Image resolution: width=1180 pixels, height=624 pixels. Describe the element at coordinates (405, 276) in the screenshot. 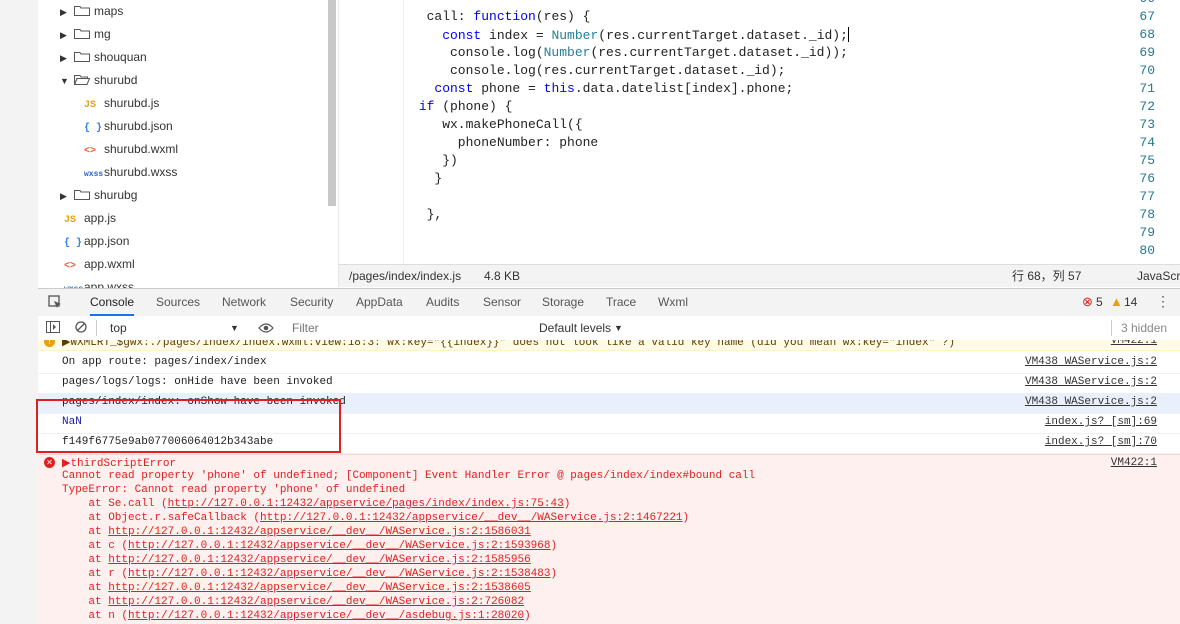

I see `file-path: /pages/index/index.js` at that location.